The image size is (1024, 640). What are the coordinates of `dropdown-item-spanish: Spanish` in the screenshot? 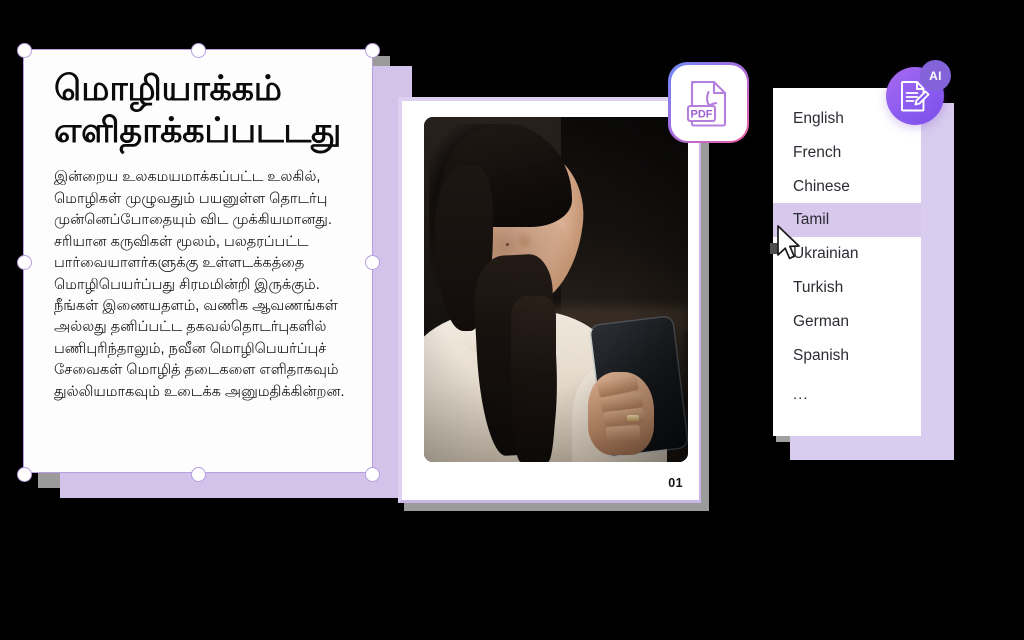 It's located at (847, 356).